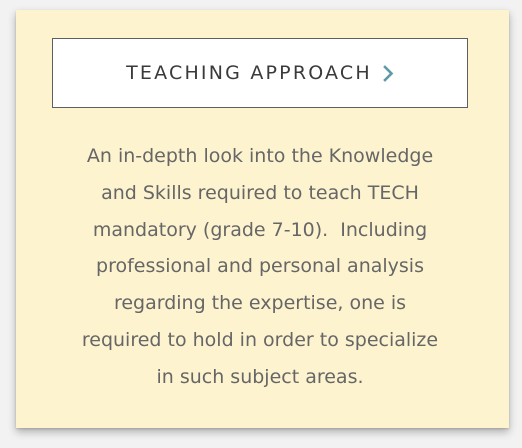 The height and width of the screenshot is (448, 522). What do you see at coordinates (260, 376) in the screenshot?
I see `description-line: in such subject areas.` at bounding box center [260, 376].